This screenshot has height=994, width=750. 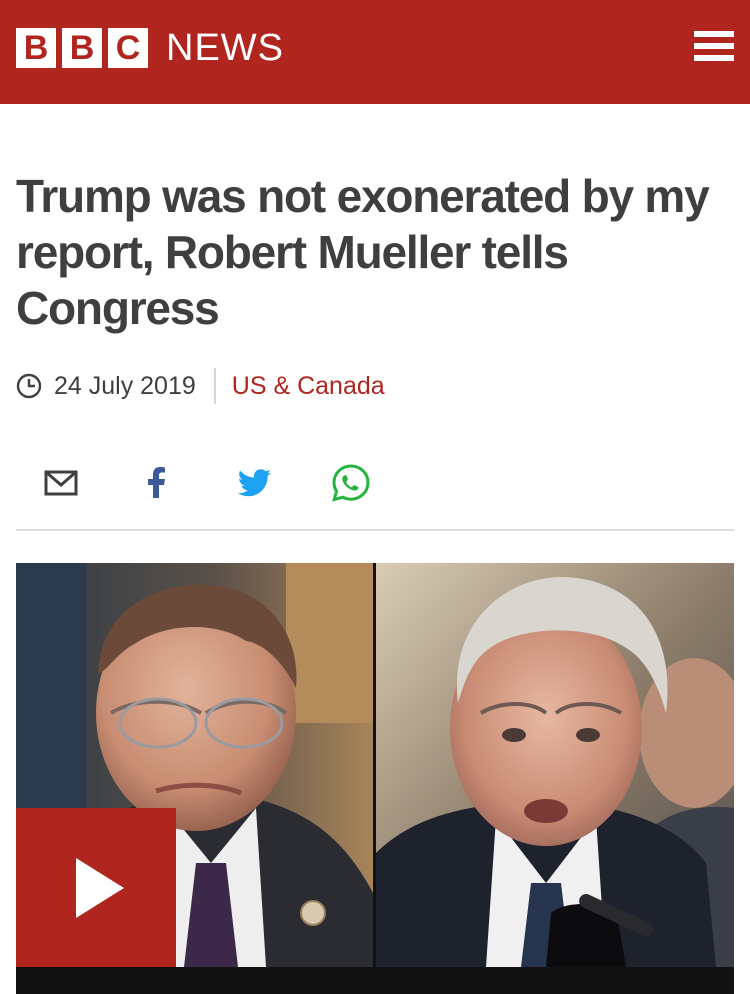 I want to click on divider-line, so click(x=375, y=530).